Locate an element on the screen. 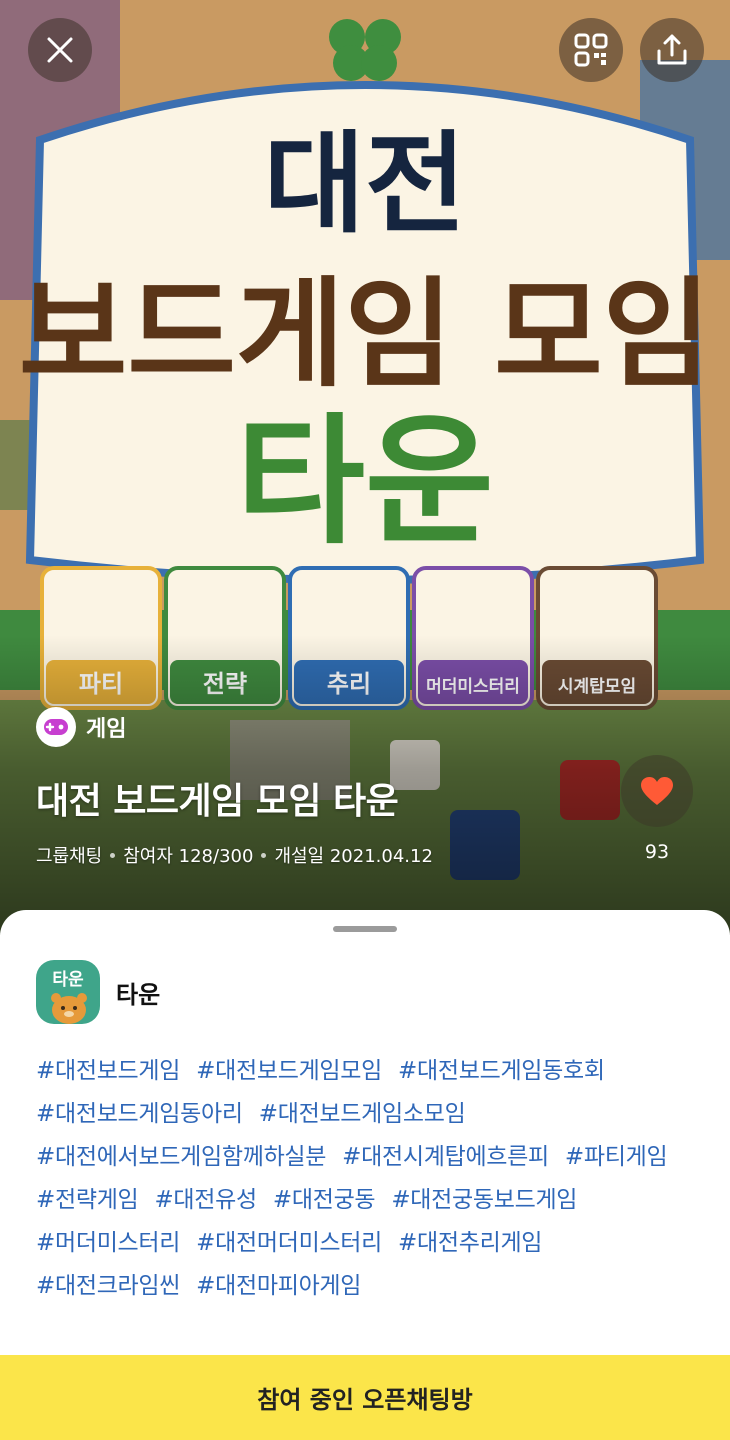 The width and height of the screenshot is (730, 1440). room-type: 그룹채팅 is located at coordinates (69, 856).